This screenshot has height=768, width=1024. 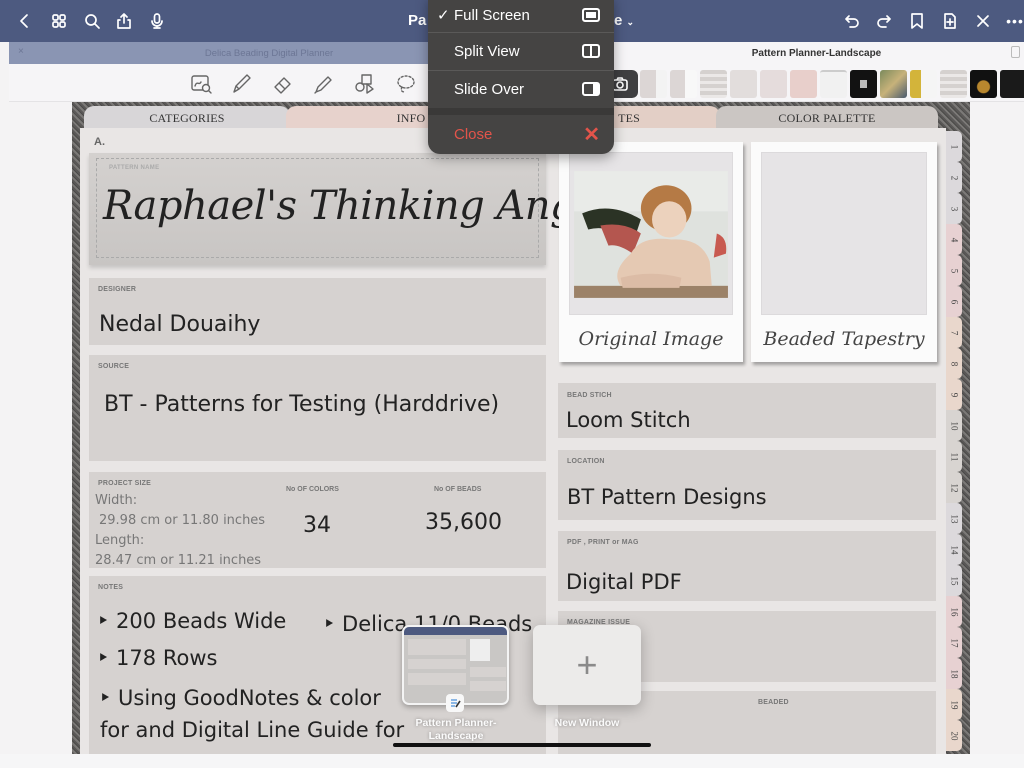 I want to click on page-number-label: 4, so click(x=954, y=239).